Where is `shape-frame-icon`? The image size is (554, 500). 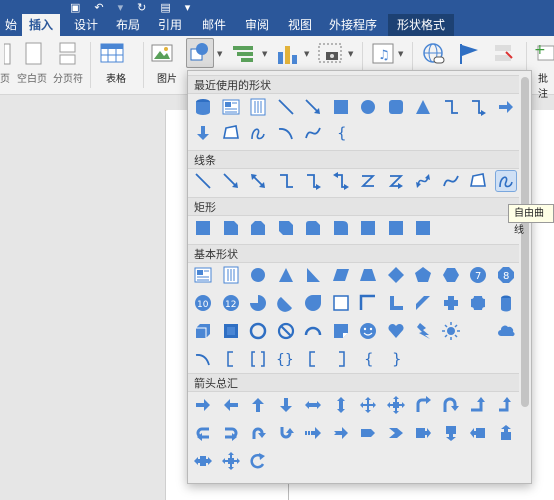
shape-frame-icon is located at coordinates (341, 303).